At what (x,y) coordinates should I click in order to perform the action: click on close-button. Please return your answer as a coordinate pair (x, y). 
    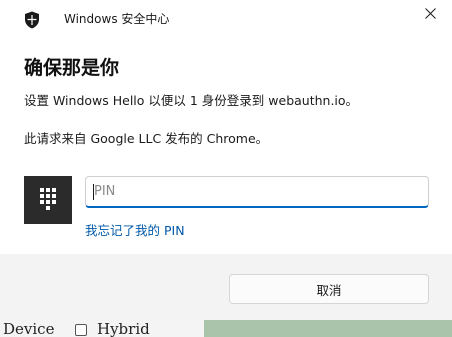
    Looking at the image, I should click on (430, 13).